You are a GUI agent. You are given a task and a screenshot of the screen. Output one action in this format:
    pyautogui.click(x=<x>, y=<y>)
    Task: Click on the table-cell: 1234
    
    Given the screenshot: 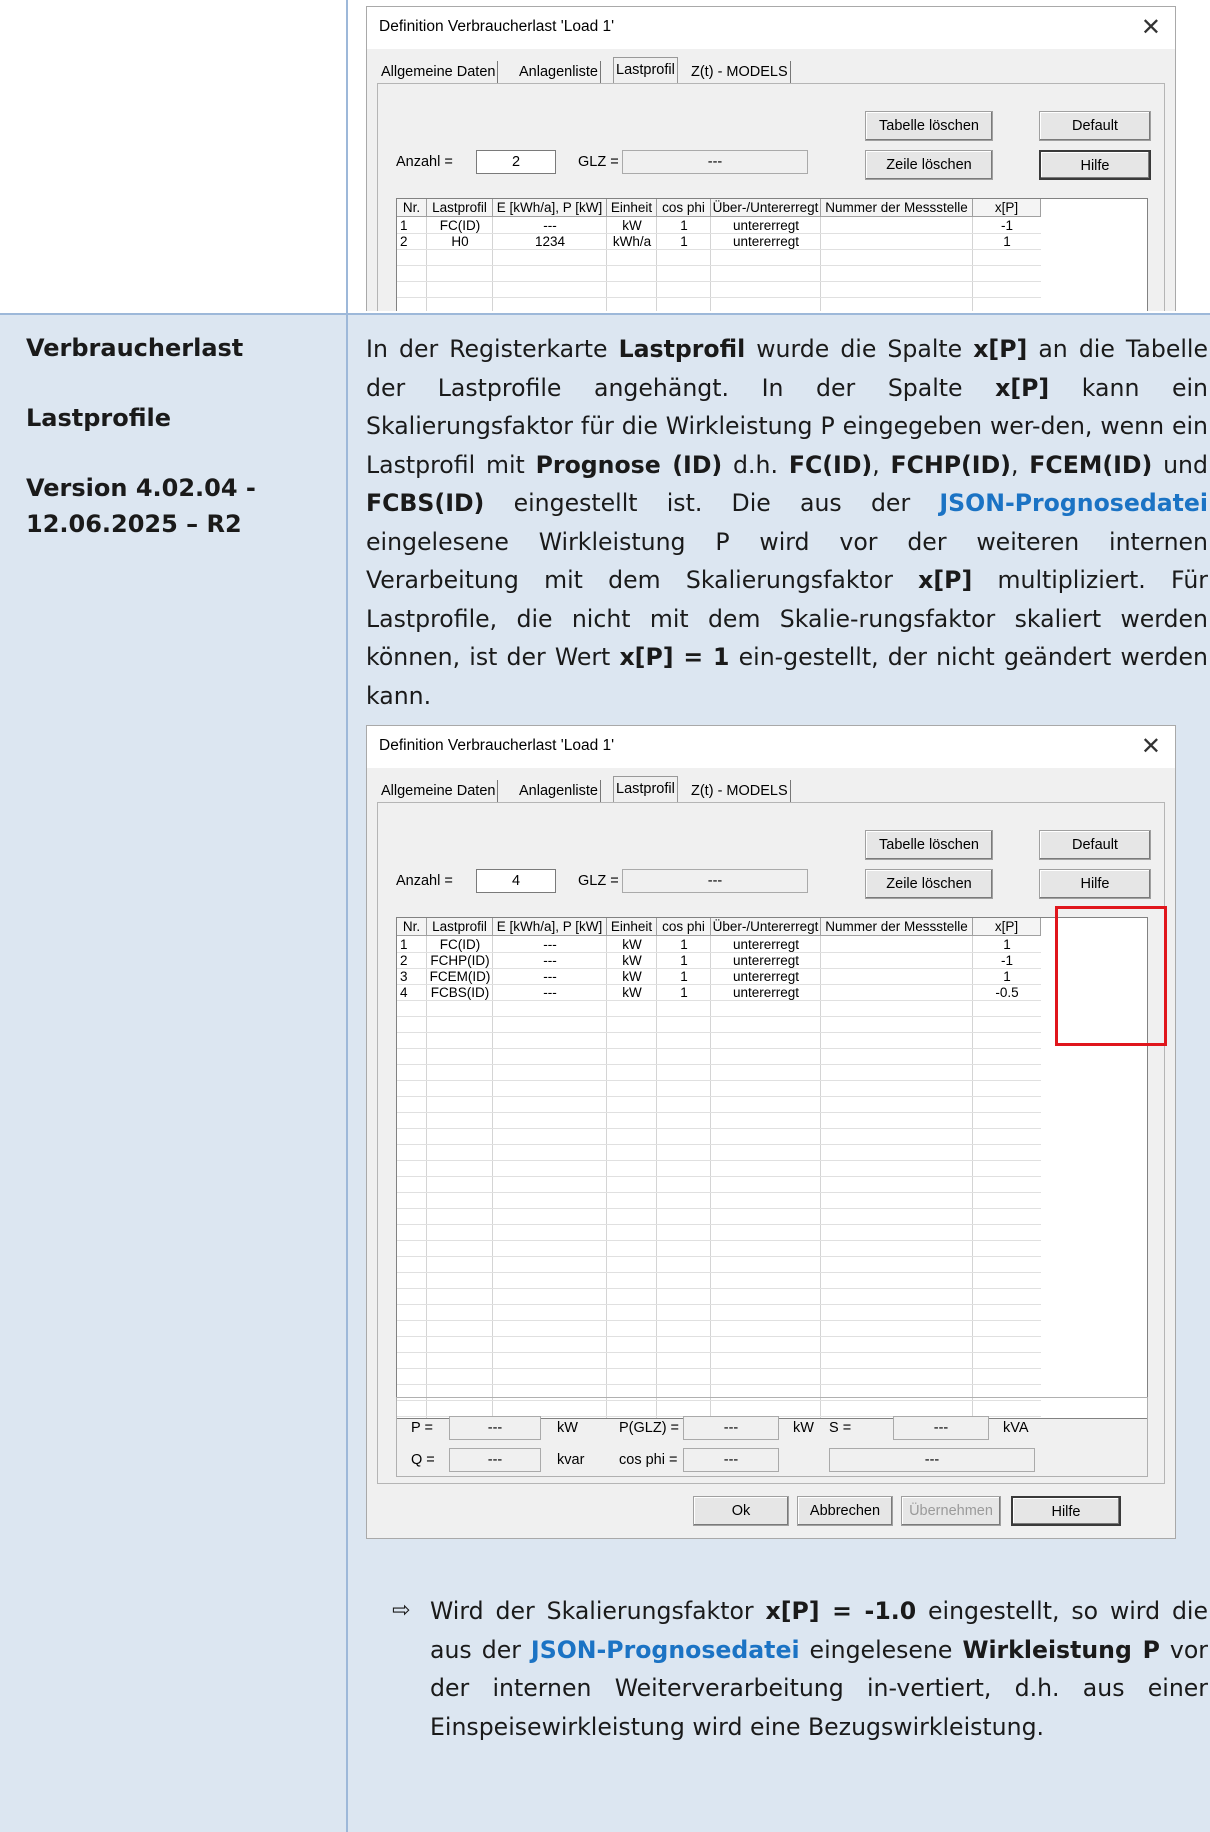 What is the action you would take?
    pyautogui.click(x=550, y=242)
    